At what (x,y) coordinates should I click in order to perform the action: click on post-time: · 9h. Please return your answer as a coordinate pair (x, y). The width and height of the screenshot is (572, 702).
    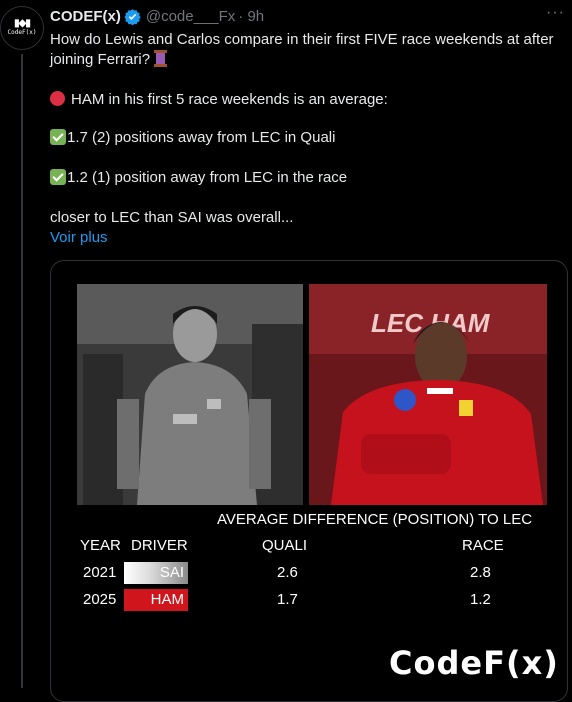
    Looking at the image, I should click on (251, 16).